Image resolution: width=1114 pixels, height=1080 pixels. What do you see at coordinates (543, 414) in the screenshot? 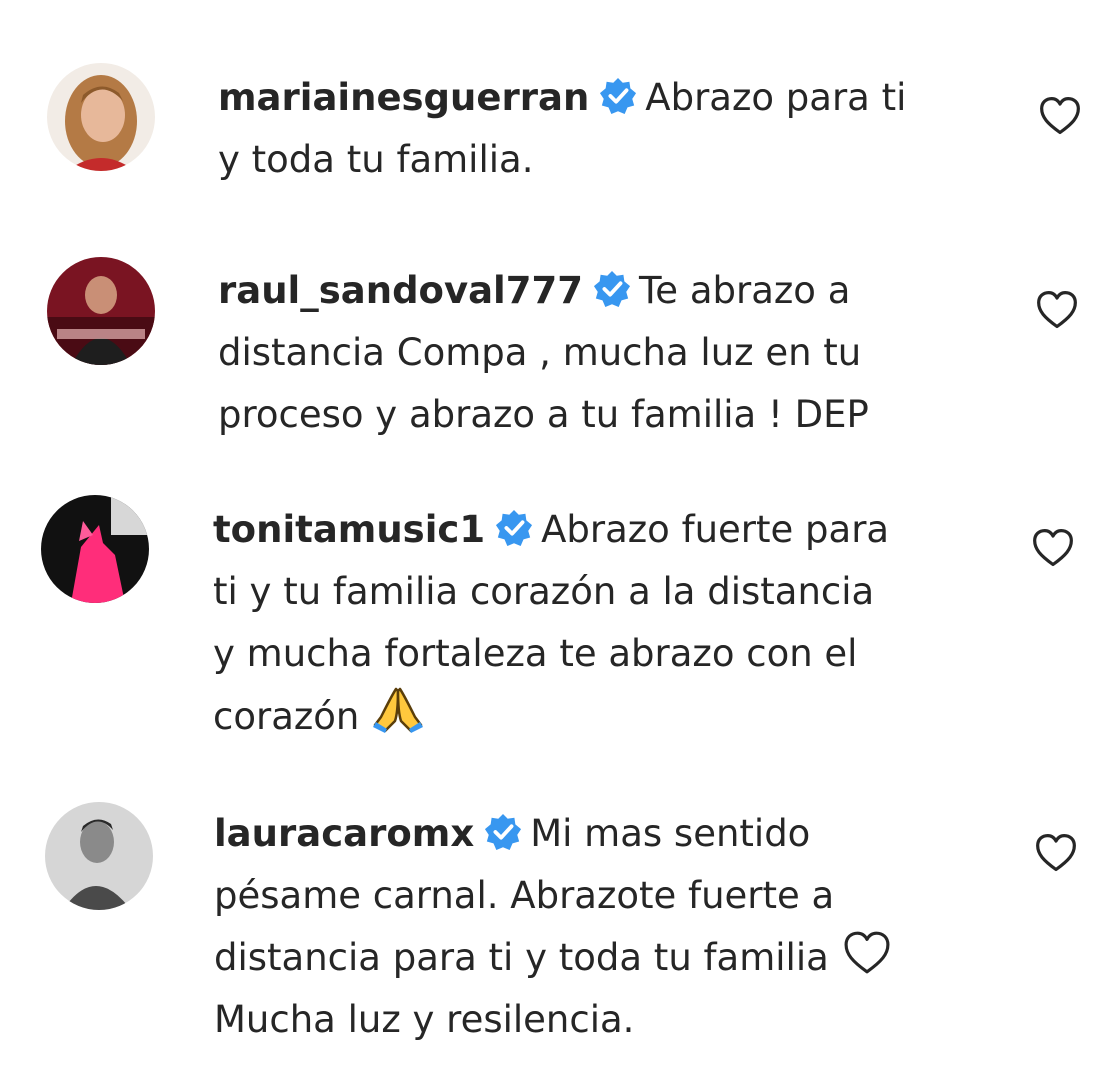
I see `comment-text-line: proceso y abrazo a tu familia ! DEP` at bounding box center [543, 414].